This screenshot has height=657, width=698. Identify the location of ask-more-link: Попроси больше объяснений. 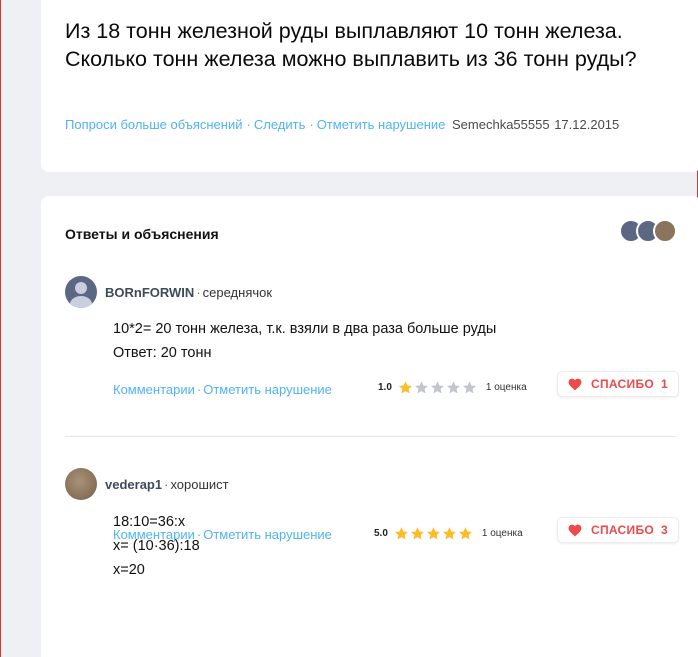
(154, 124).